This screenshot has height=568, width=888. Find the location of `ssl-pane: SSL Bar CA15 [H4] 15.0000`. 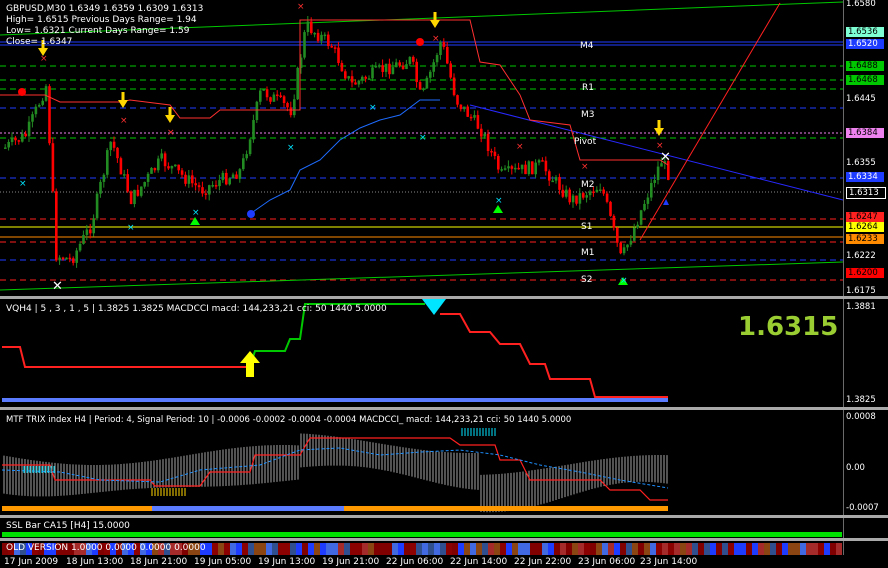

ssl-pane: SSL Bar CA15 [H4] 15.0000 is located at coordinates (444, 528).